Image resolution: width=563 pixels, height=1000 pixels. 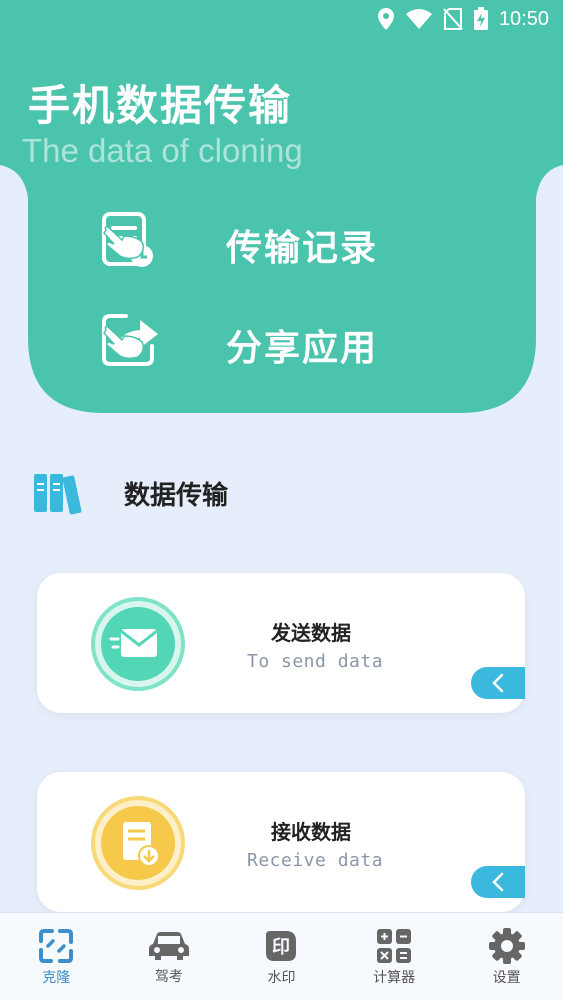 I want to click on books-icon, so click(x=58, y=494).